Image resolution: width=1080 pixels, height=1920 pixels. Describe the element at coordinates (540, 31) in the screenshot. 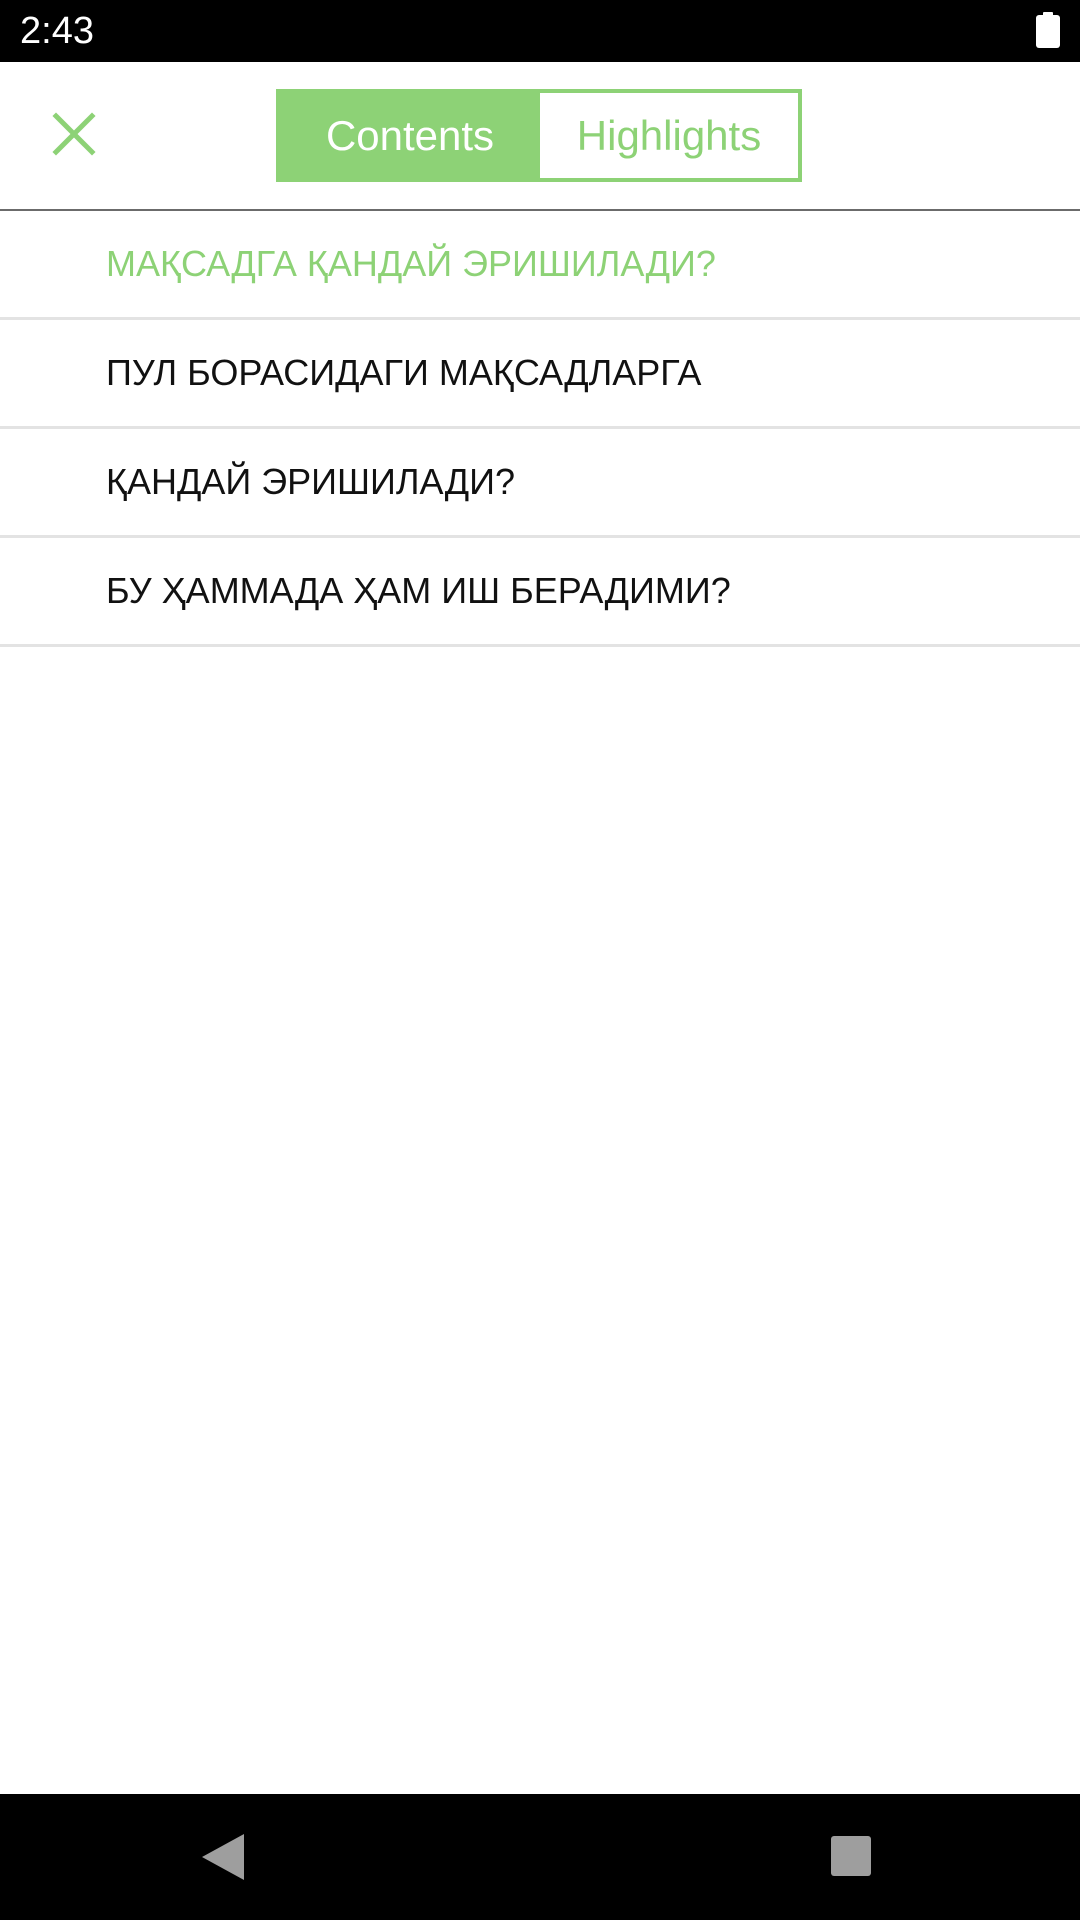

I see `status-bar: 2:43` at that location.